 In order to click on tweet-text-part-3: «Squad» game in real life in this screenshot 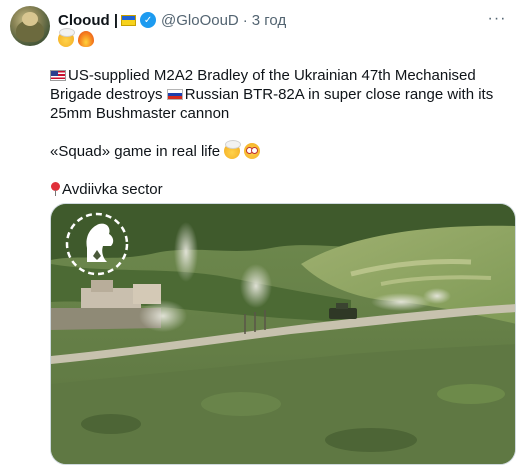, I will do `click(137, 151)`.